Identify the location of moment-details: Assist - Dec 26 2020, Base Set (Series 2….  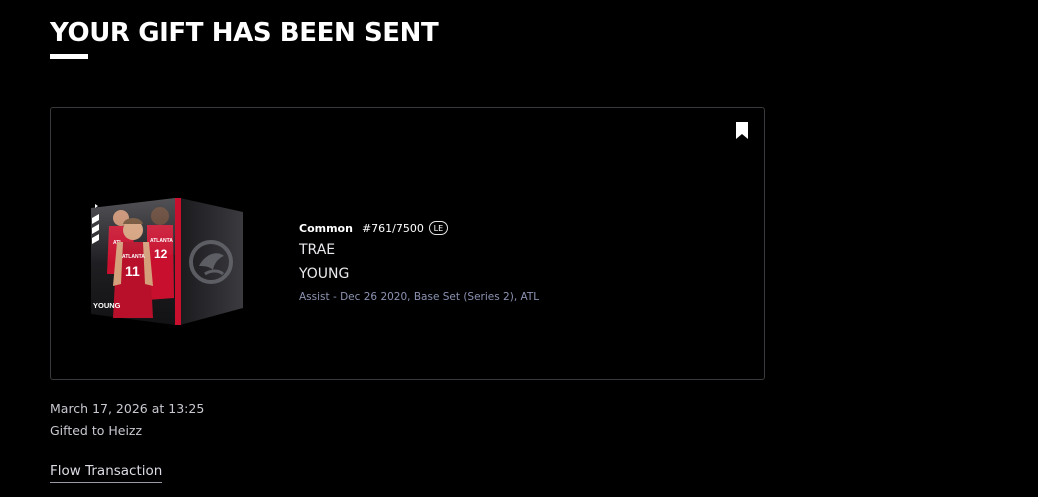
(419, 297).